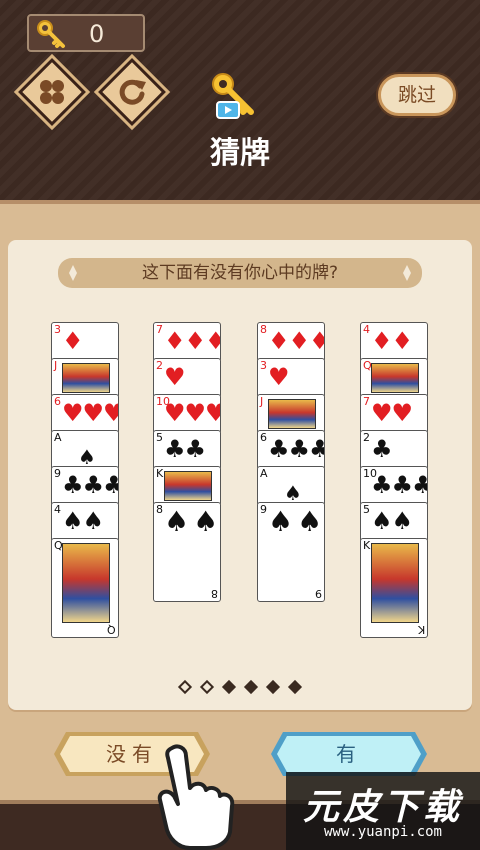 The image size is (480, 850). I want to click on restart-icon, so click(132, 92).